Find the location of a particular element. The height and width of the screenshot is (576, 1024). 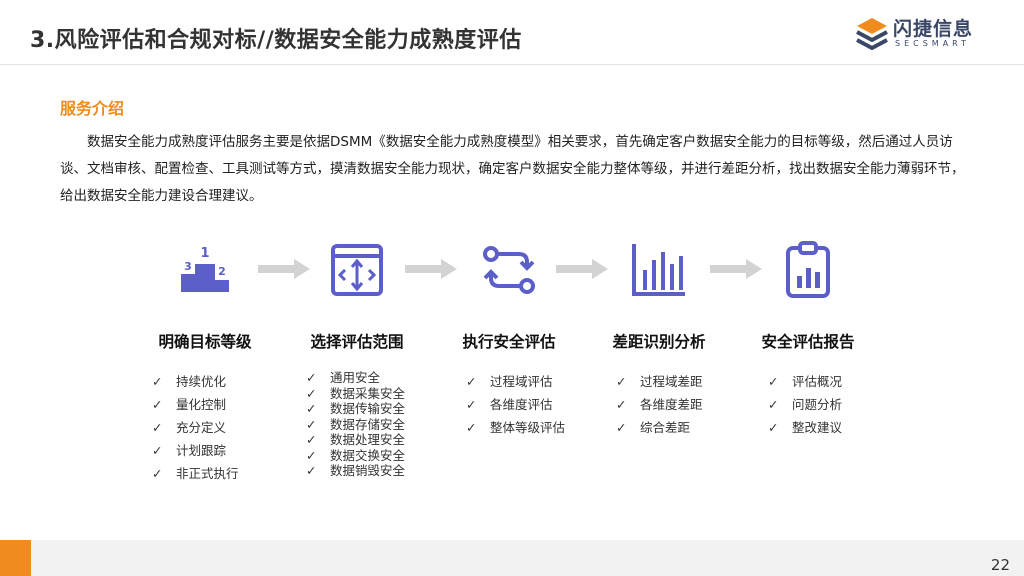

step-1-list: ✓ 持续优化 ✓ 量化控制 ✓ 充分定义 ✓ 计划跟踪 ✓ 非正式执行 is located at coordinates (195, 427).